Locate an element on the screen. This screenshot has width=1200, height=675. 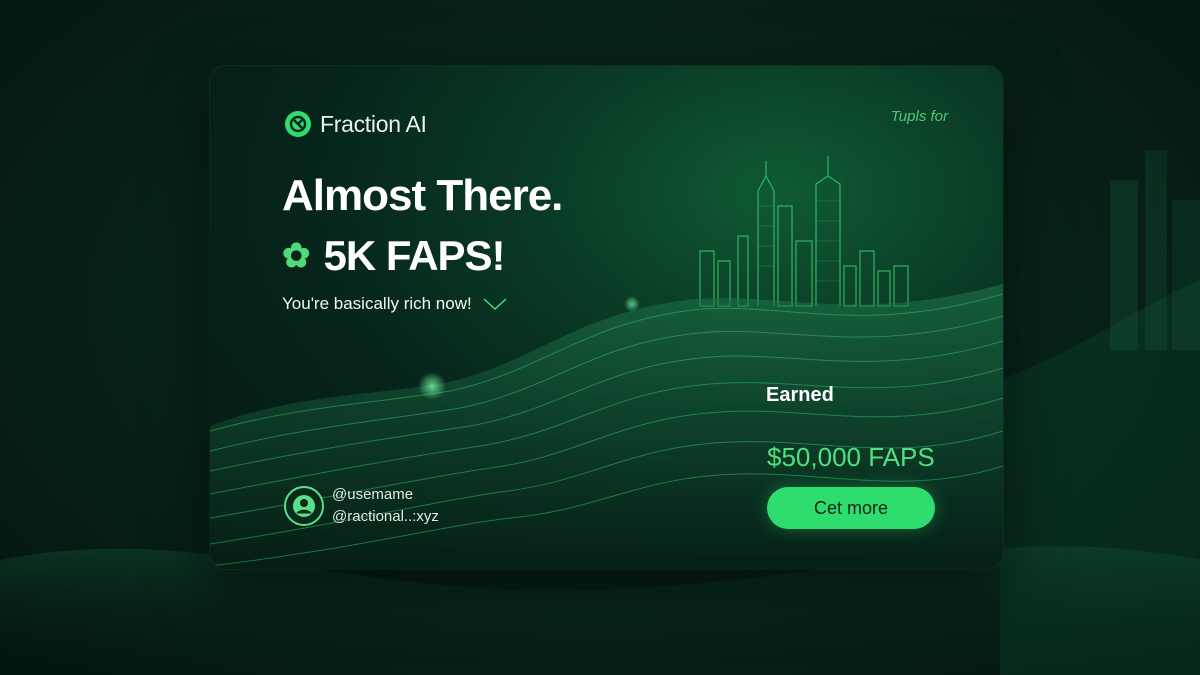
fraction-logo-icon is located at coordinates (298, 124).